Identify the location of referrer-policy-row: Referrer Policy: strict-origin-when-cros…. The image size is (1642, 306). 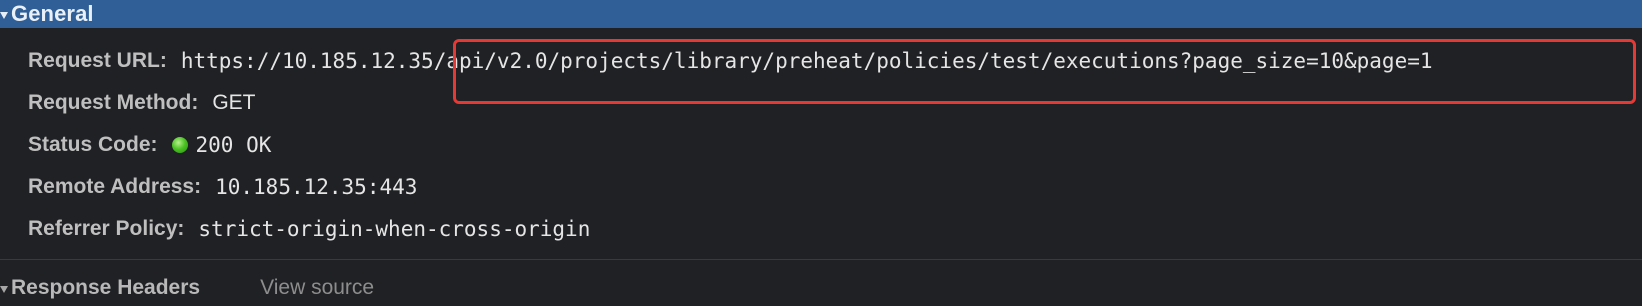
(828, 229).